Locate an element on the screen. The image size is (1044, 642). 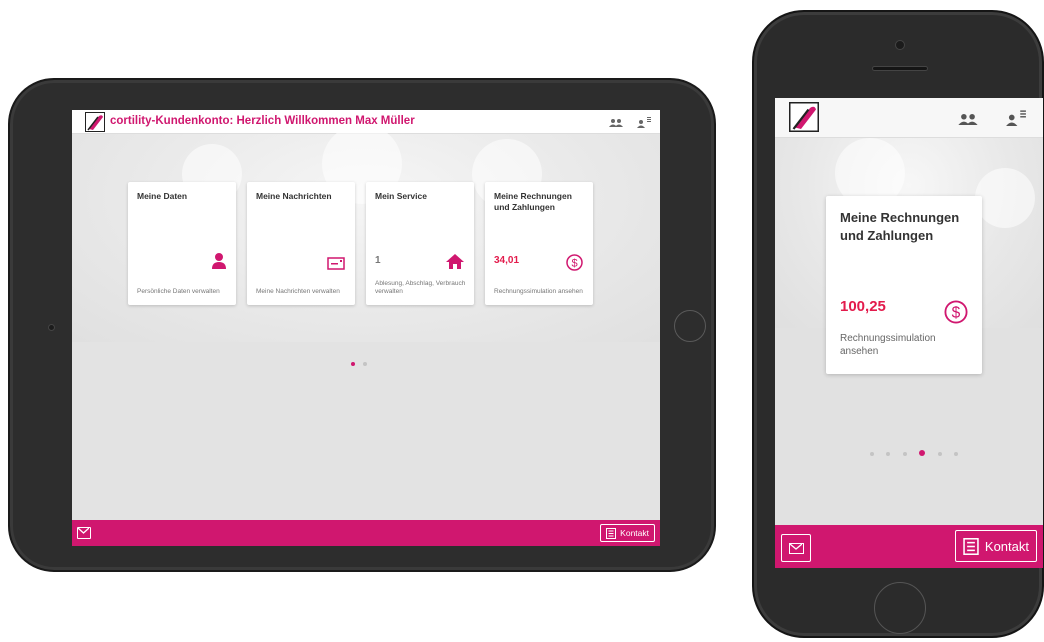
card-title: Mein Service is located at coordinates (401, 196).